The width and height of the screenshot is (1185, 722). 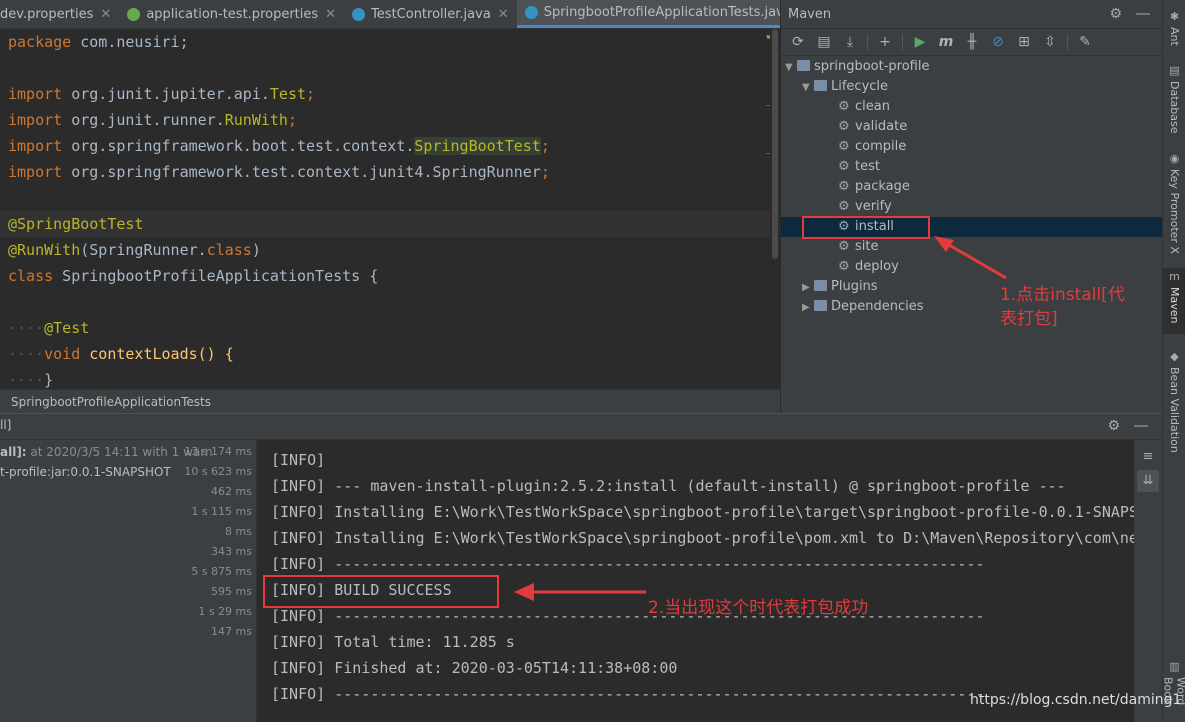 What do you see at coordinates (303, 460) in the screenshot?
I see `console-line: [INFO]` at bounding box center [303, 460].